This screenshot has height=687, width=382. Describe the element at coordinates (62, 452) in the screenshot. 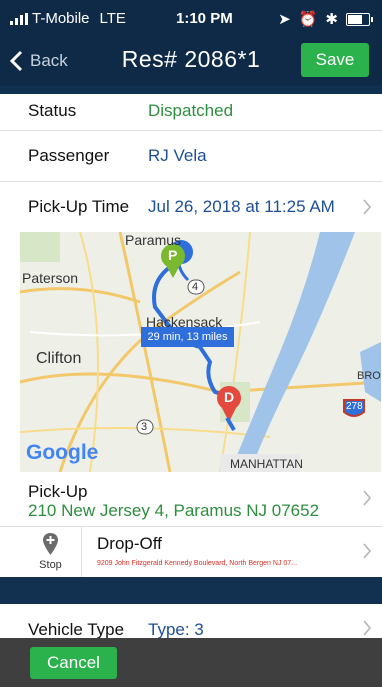

I see `google-logo: Google` at that location.